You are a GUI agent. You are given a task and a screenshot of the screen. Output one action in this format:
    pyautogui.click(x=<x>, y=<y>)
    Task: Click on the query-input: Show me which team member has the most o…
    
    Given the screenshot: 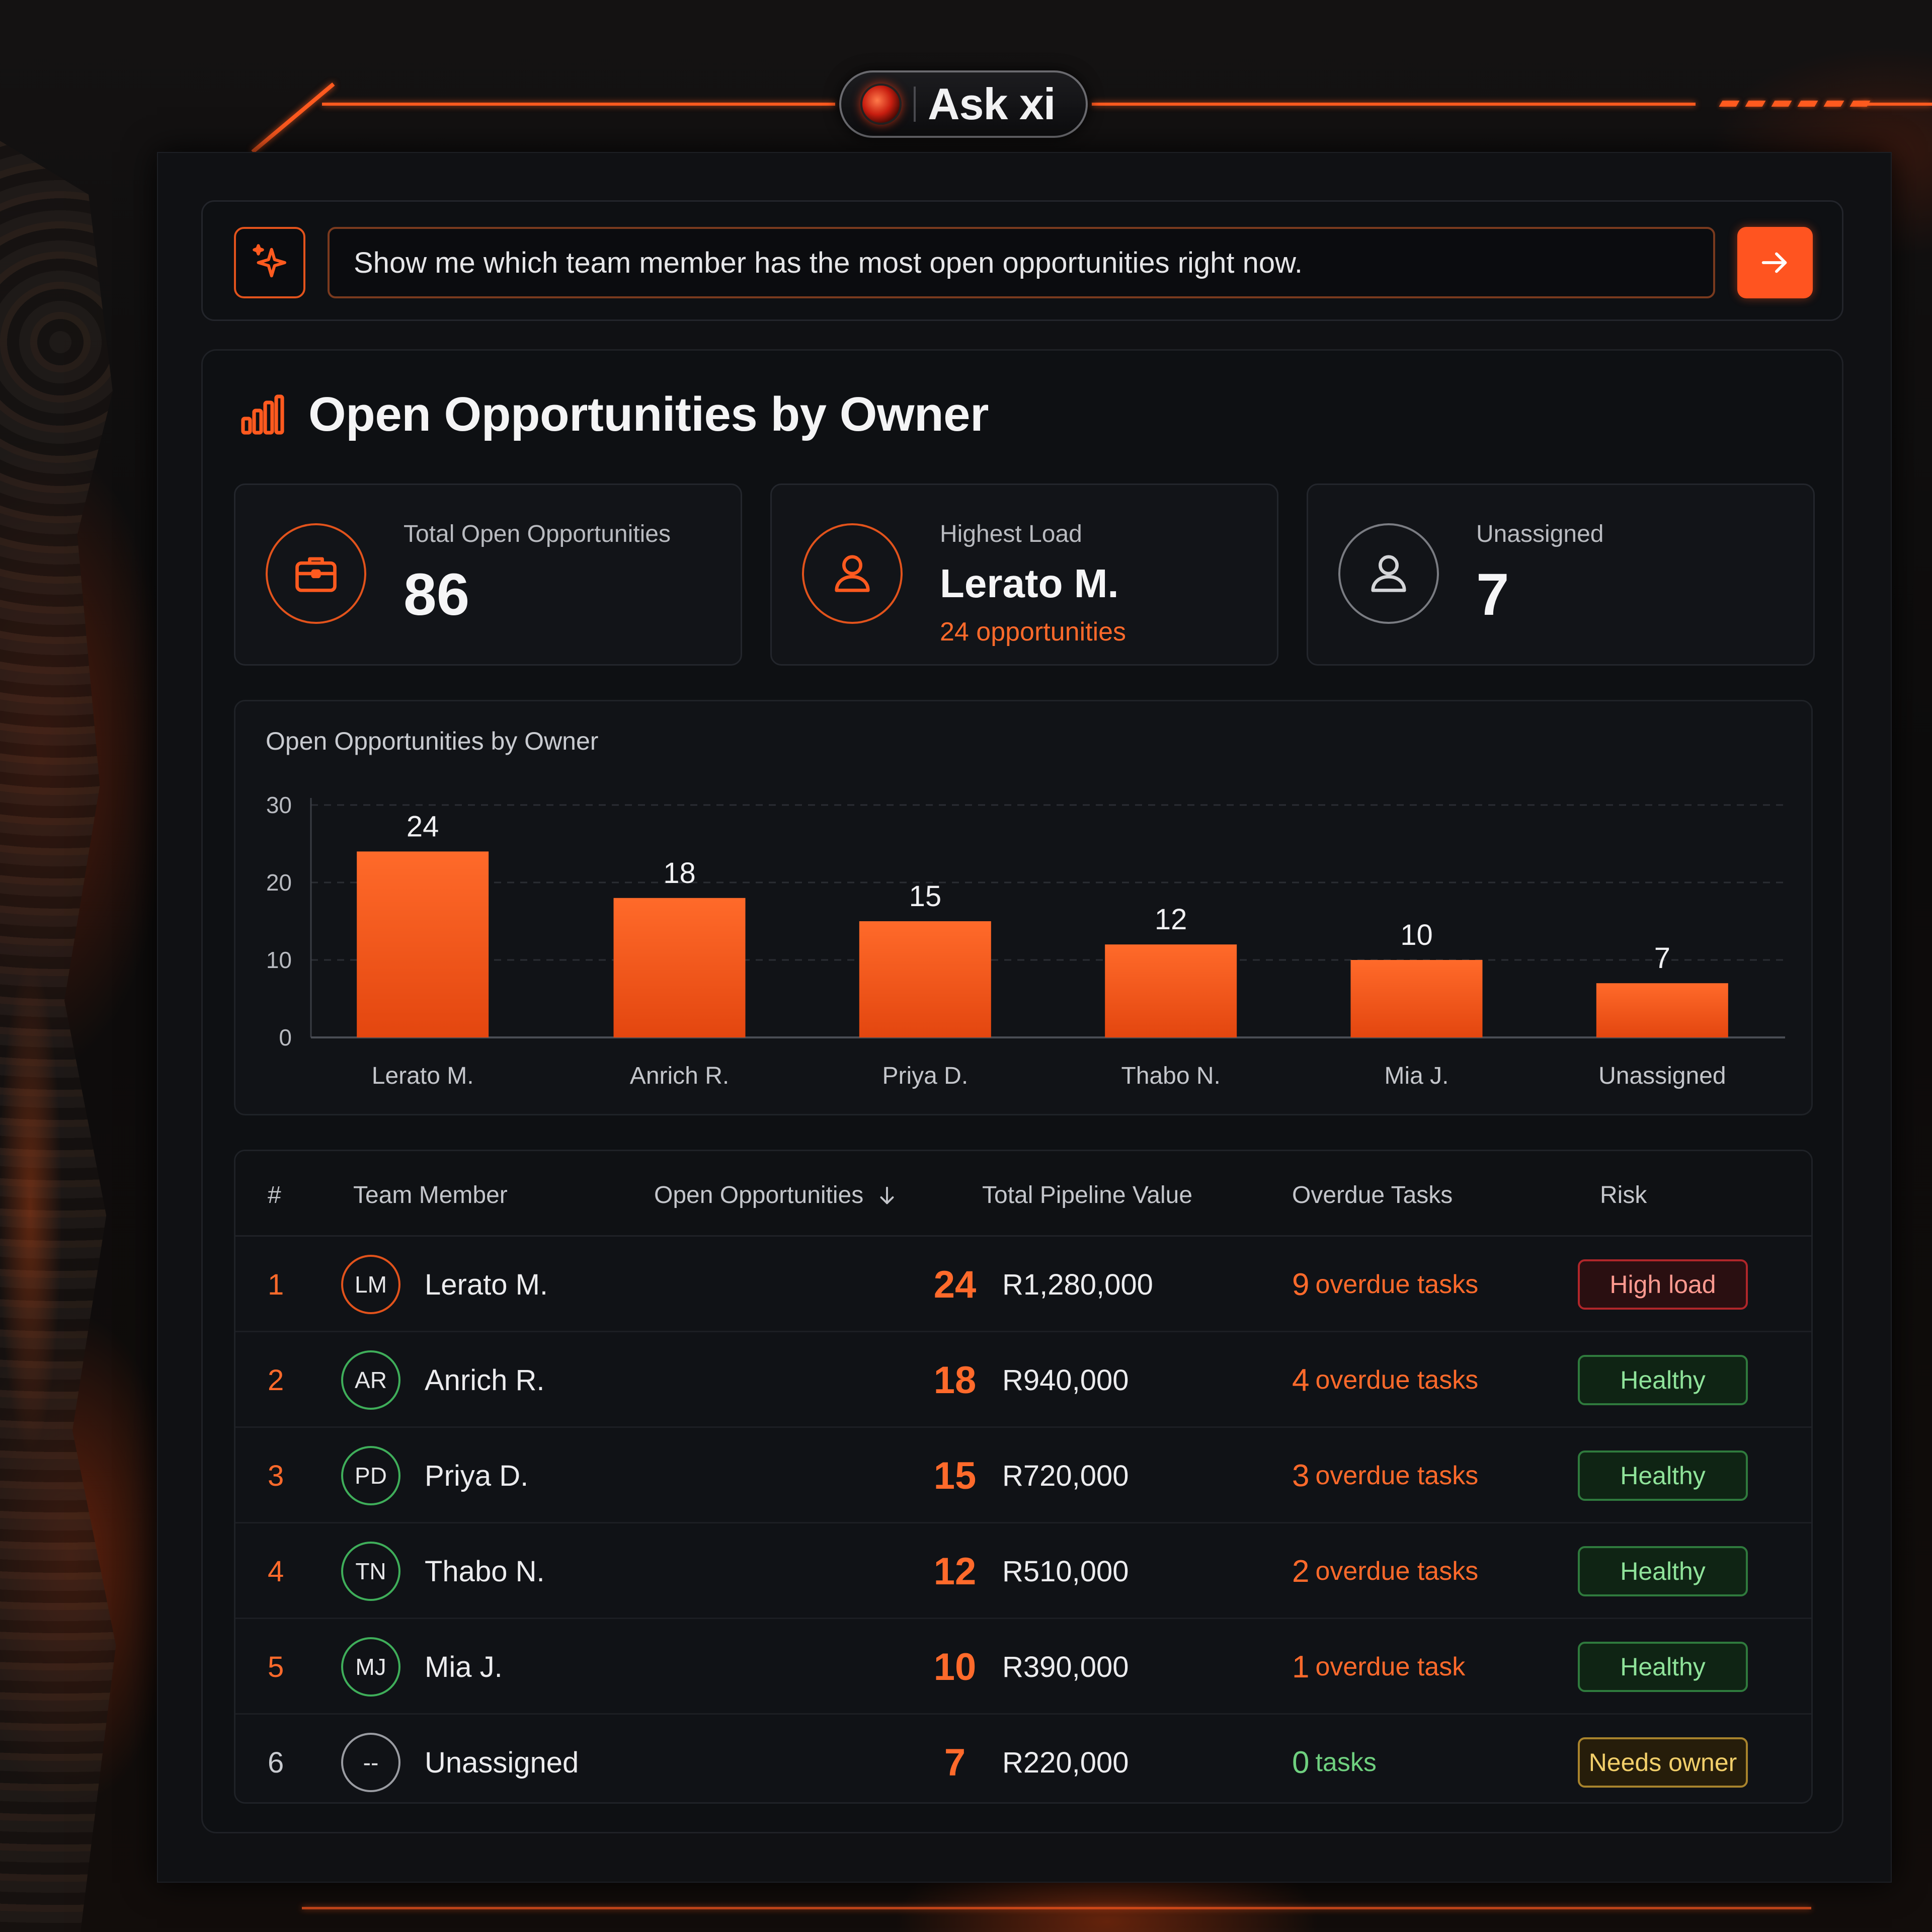 What is the action you would take?
    pyautogui.click(x=1022, y=263)
    